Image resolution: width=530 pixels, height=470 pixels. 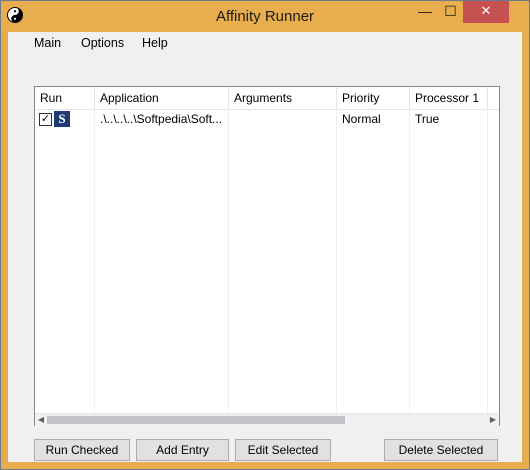 I want to click on horizontal-scrollbar: ◀ ▶, so click(x=267, y=419).